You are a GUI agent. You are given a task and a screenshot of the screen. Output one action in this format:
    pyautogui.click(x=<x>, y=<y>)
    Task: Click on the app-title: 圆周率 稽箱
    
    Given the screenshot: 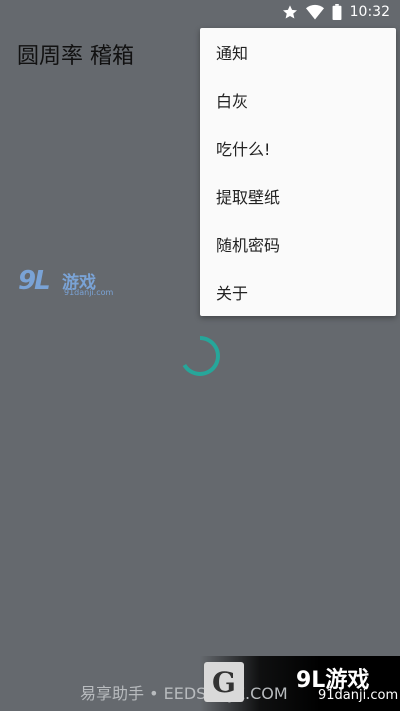 What is the action you would take?
    pyautogui.click(x=75, y=56)
    